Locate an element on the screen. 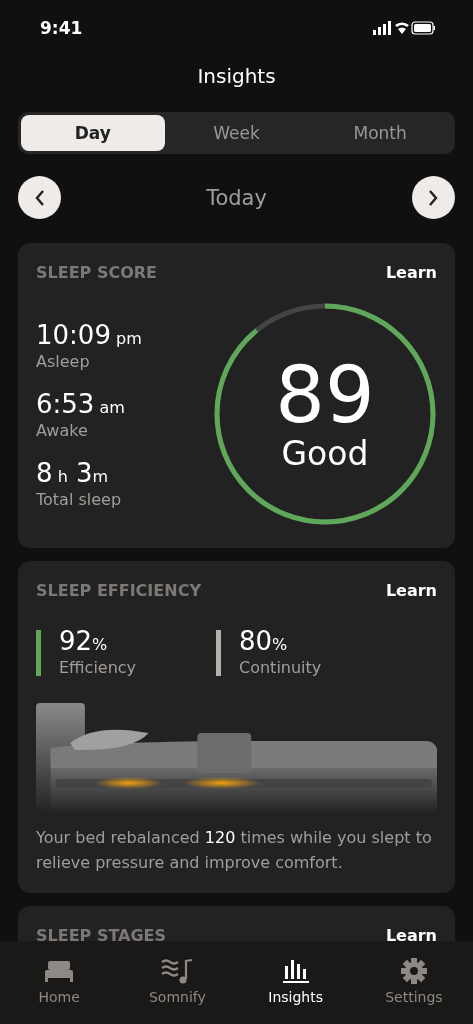  rebalance-caption: Your bed rebalanced 120 times while you slept to relieve pressure and improve comfort. is located at coordinates (234, 850).